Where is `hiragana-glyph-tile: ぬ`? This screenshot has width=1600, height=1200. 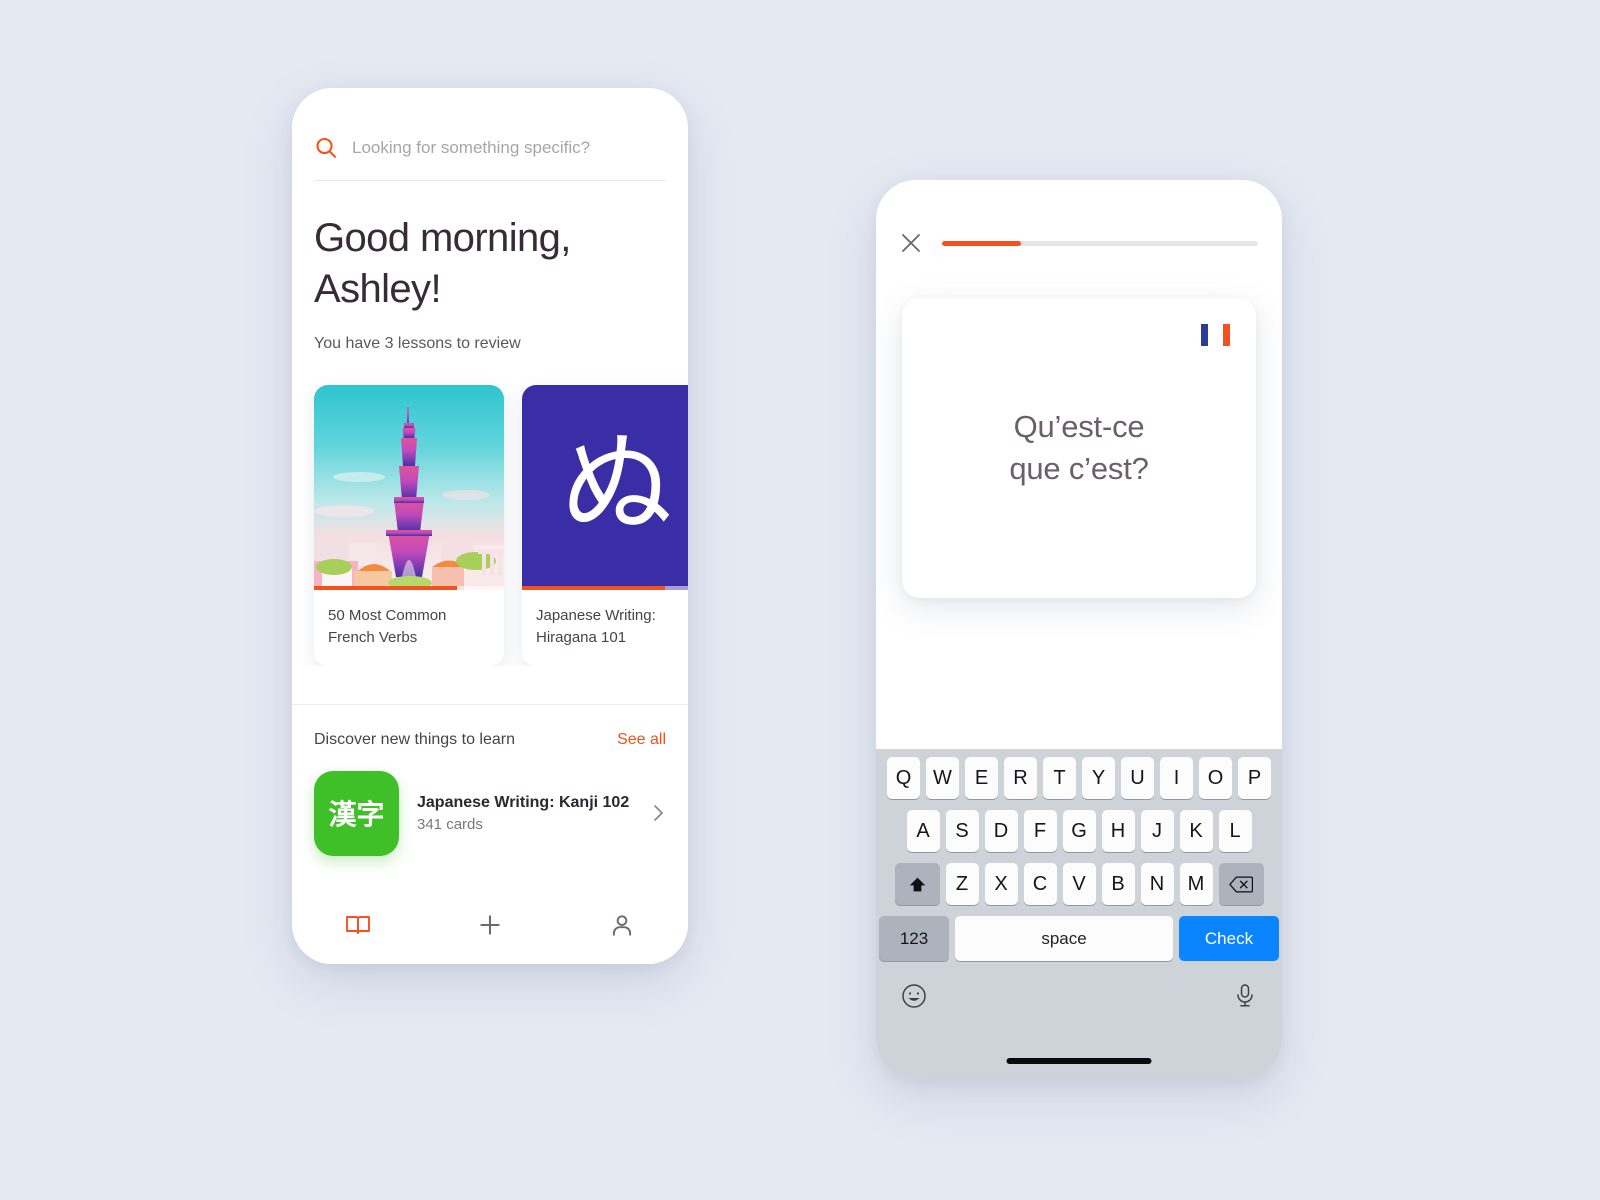
hiragana-glyph-tile: ぬ is located at coordinates (605, 488).